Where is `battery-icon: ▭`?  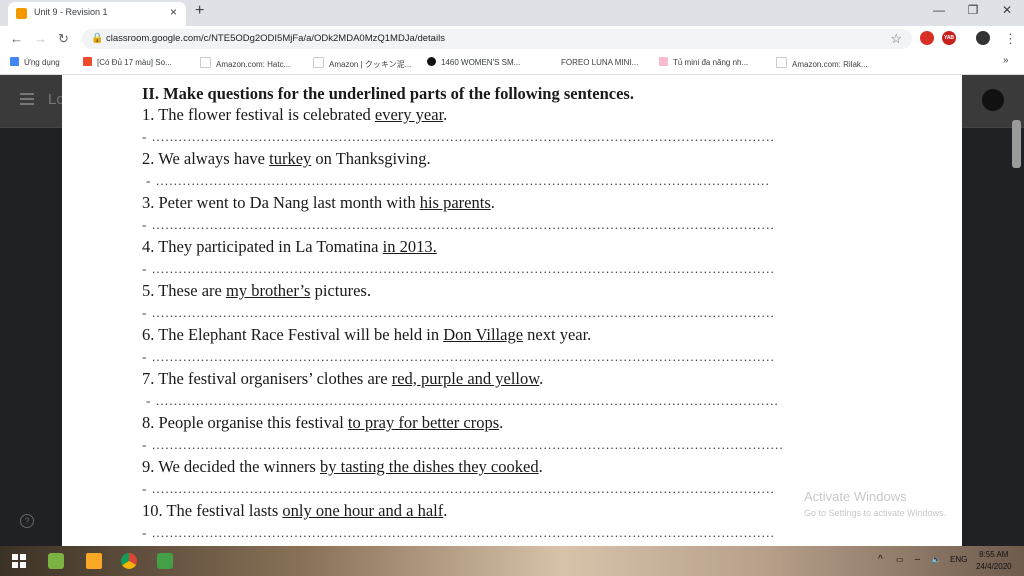 battery-icon: ▭ is located at coordinates (900, 559).